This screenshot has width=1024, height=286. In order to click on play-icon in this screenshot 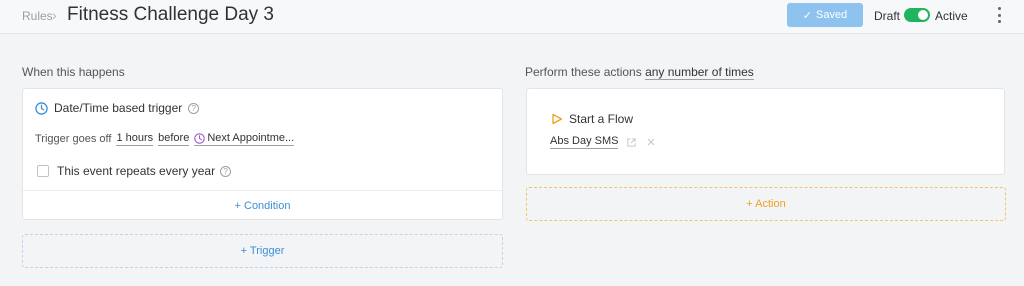, I will do `click(557, 119)`.